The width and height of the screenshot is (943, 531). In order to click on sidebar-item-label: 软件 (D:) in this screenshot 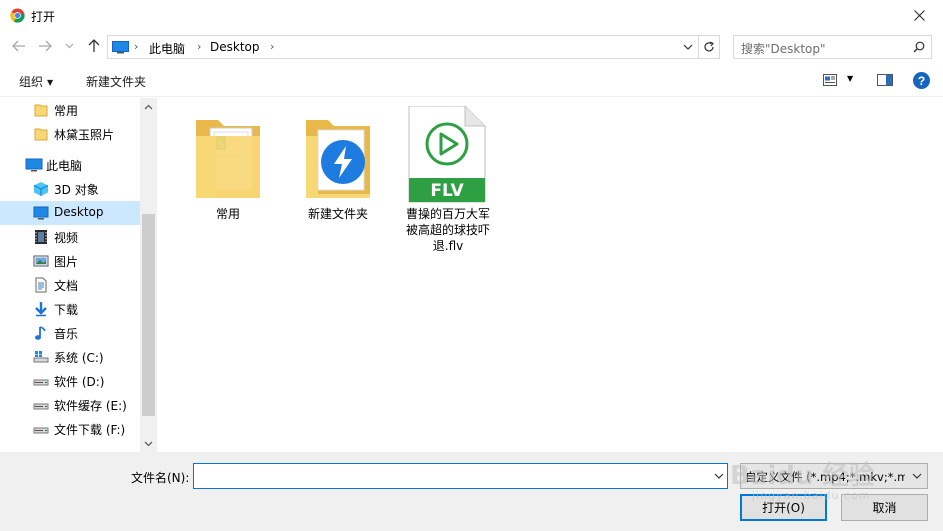, I will do `click(79, 382)`.